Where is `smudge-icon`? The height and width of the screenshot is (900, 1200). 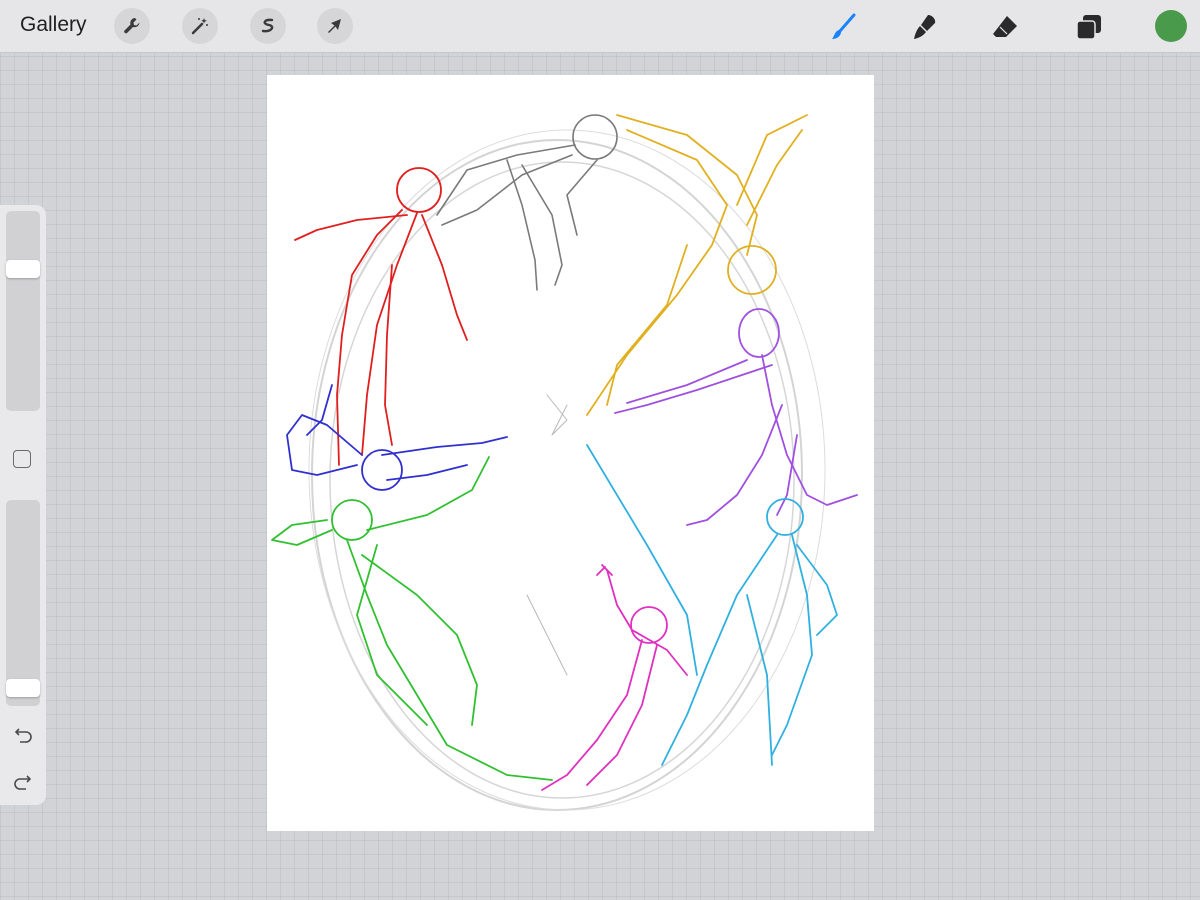
smudge-icon is located at coordinates (925, 27).